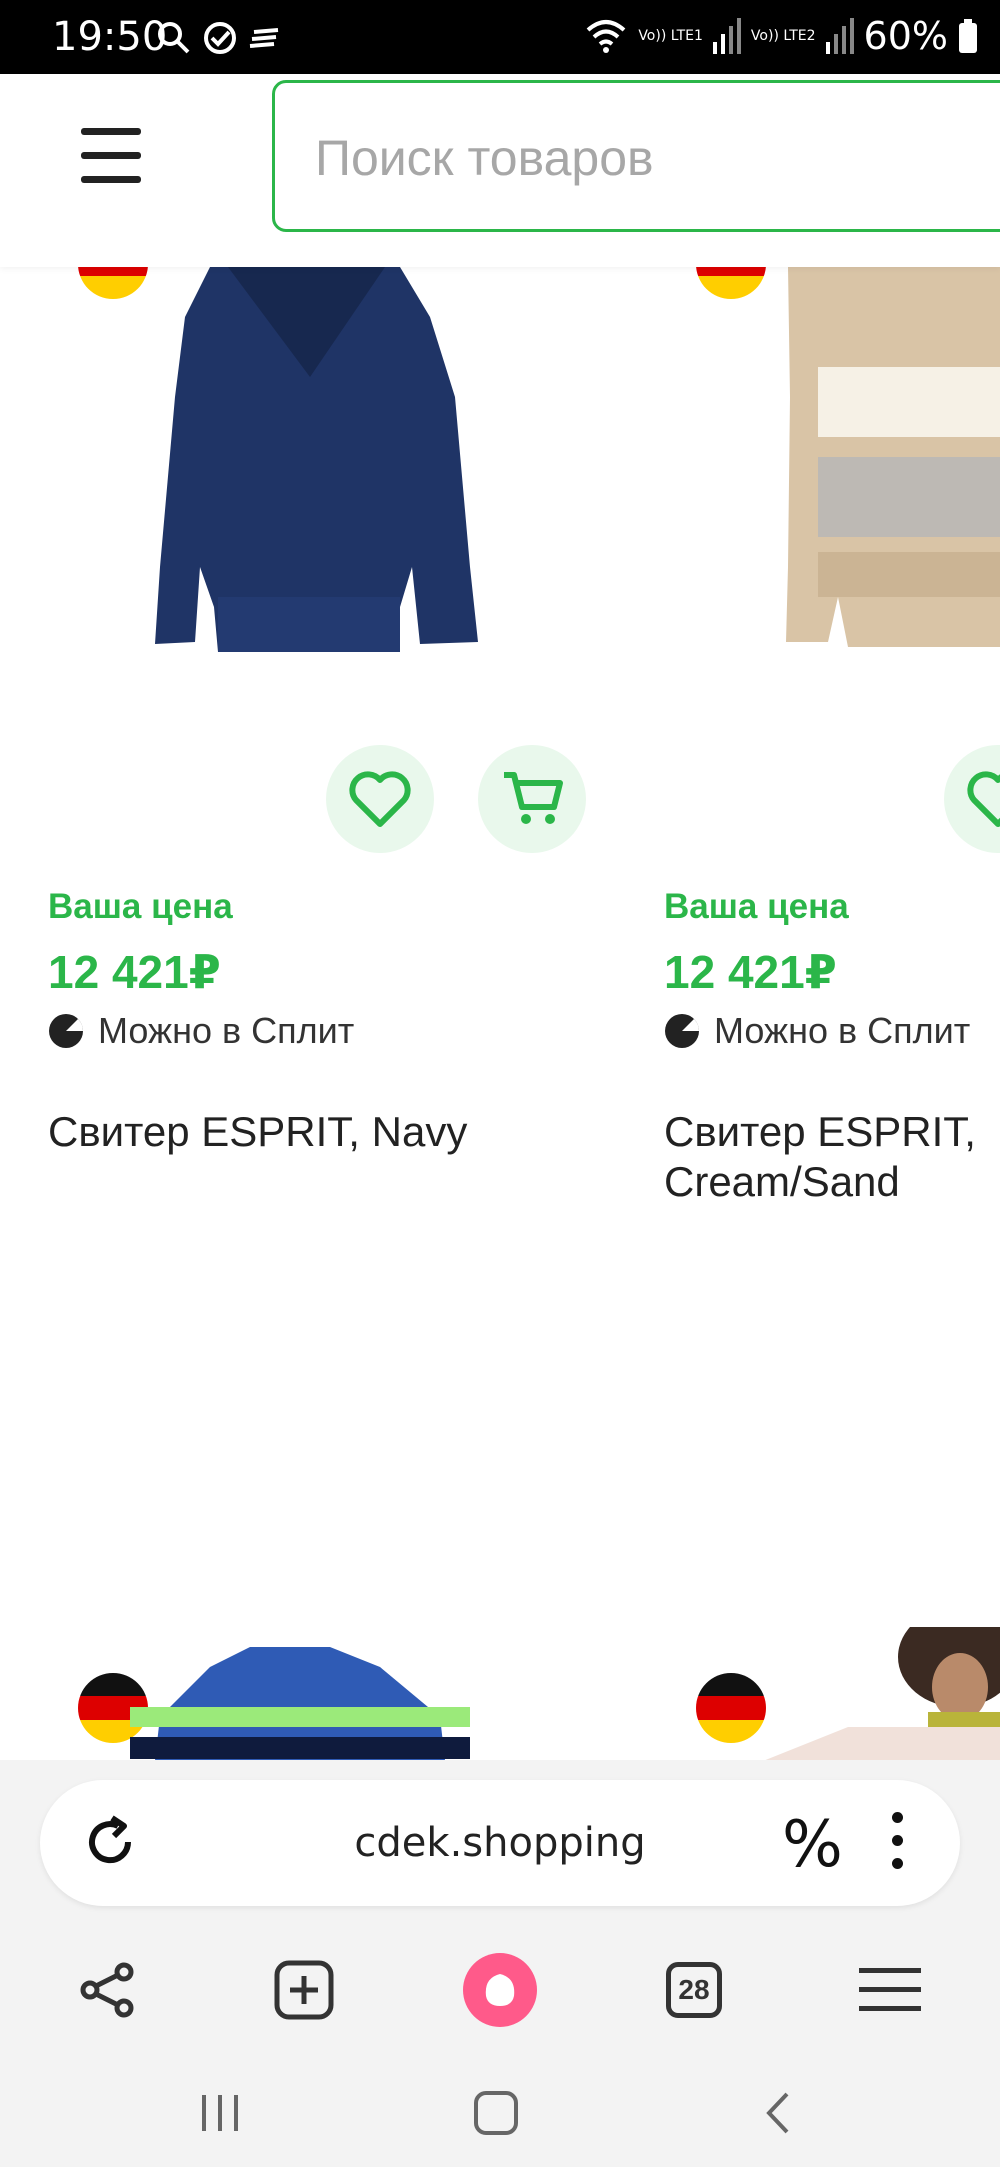  What do you see at coordinates (111, 164) in the screenshot?
I see `menu-button` at bounding box center [111, 164].